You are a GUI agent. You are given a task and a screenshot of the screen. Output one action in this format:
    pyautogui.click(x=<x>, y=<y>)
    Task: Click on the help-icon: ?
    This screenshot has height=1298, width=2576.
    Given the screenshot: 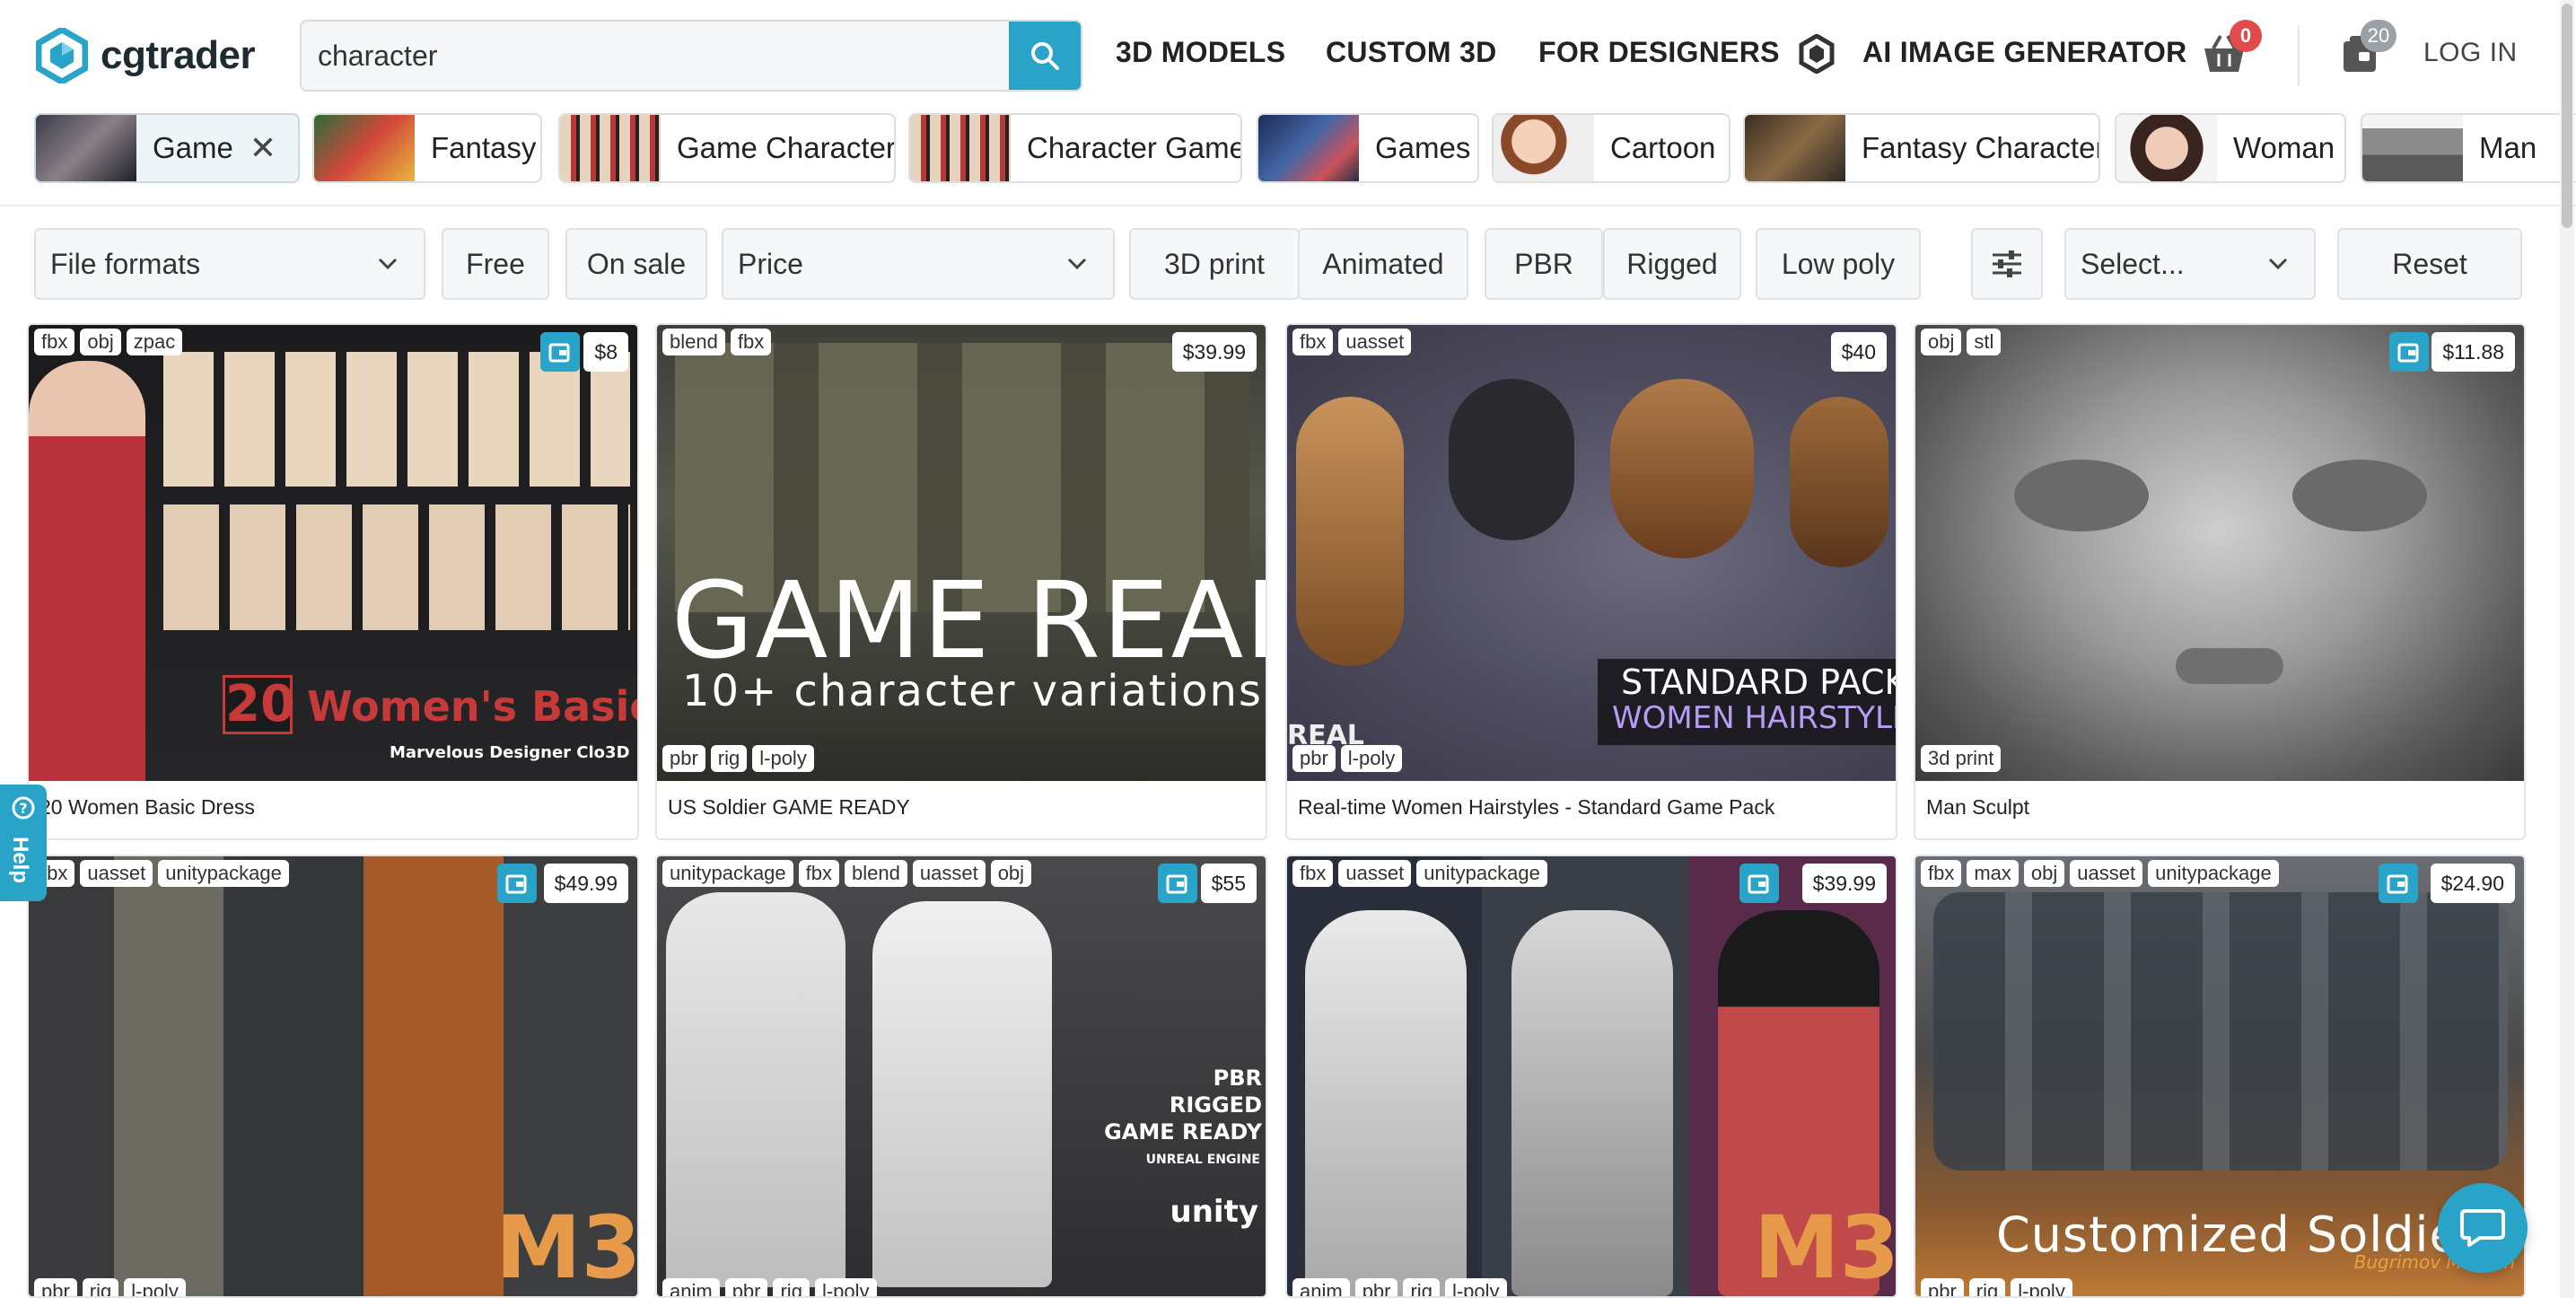 What is the action you would take?
    pyautogui.click(x=23, y=808)
    